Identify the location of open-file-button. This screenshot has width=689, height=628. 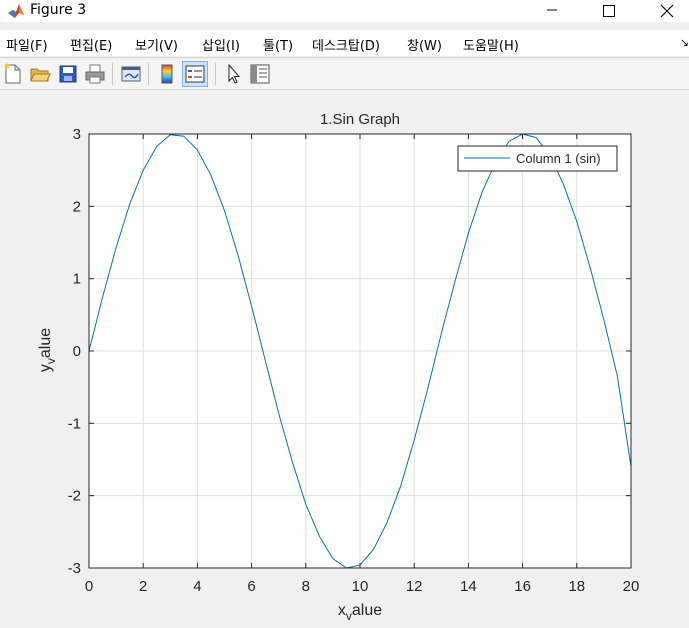
(40, 74).